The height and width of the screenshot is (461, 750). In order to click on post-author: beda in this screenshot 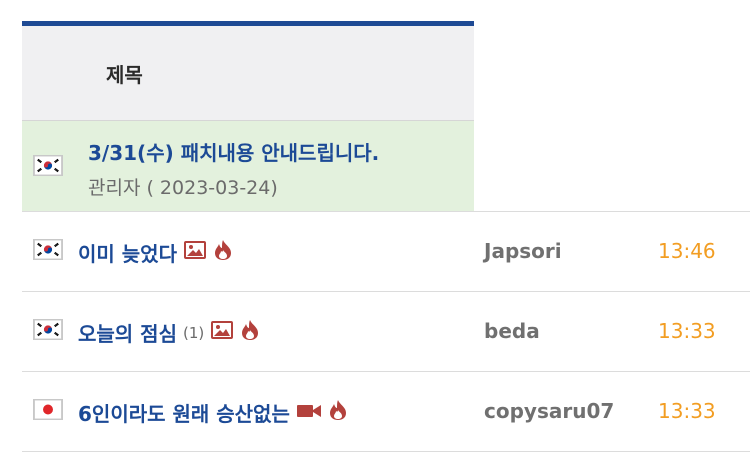, I will do `click(512, 331)`.